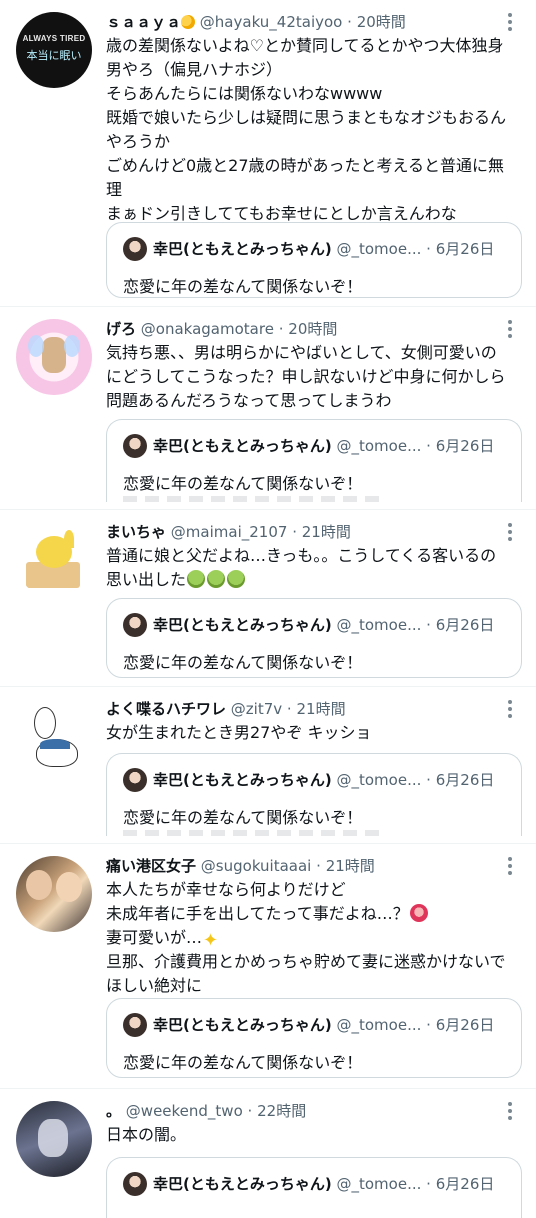 This screenshot has height=1218, width=536. I want to click on handle: @sugokuitaaai, so click(256, 866).